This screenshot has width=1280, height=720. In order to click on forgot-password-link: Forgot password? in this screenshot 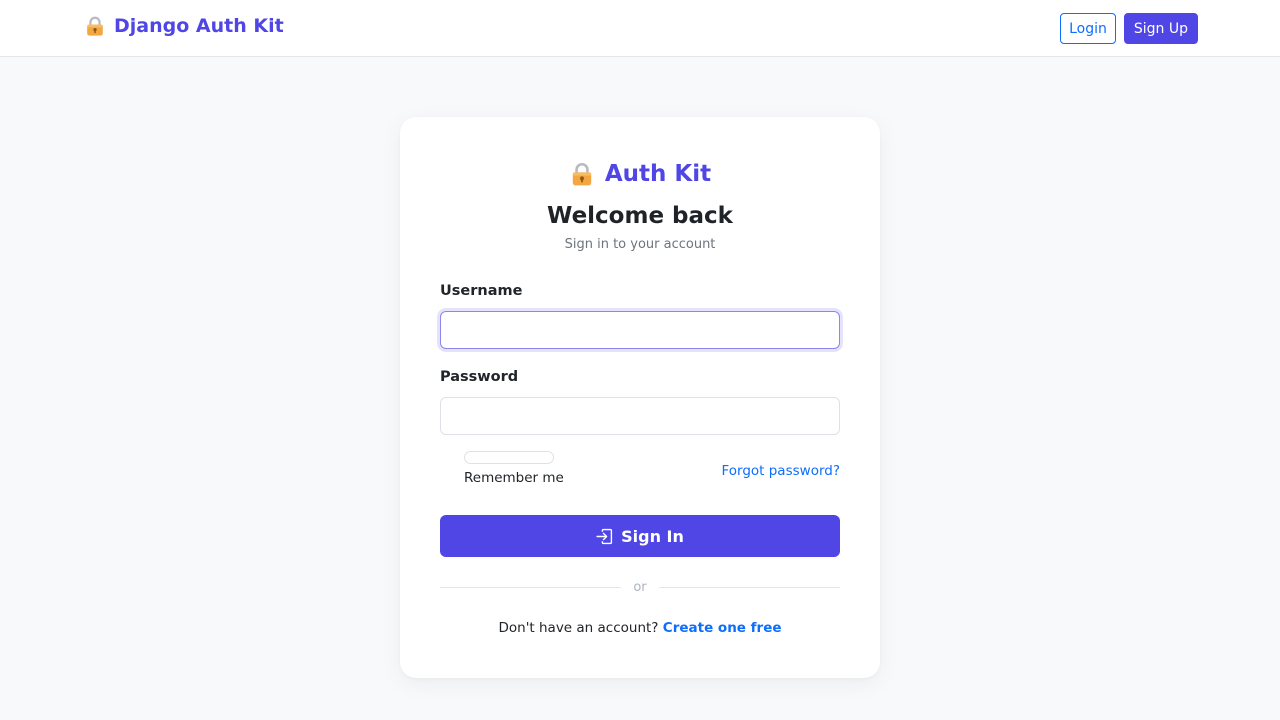, I will do `click(780, 471)`.